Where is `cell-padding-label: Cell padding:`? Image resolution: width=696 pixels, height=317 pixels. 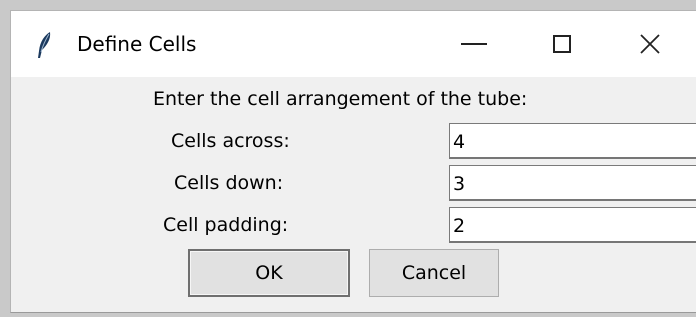
cell-padding-label: Cell padding: is located at coordinates (226, 225).